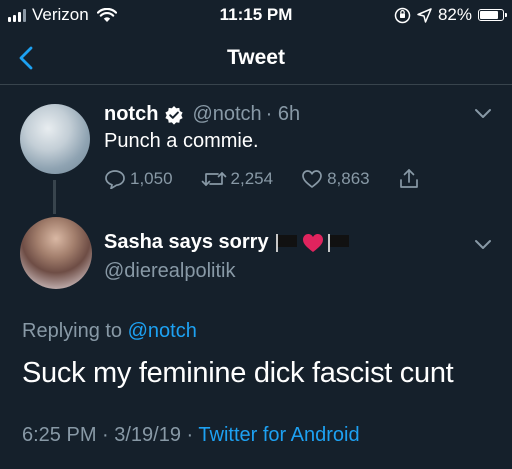 The height and width of the screenshot is (469, 512). What do you see at coordinates (283, 114) in the screenshot?
I see `tweet-age: · 6h` at bounding box center [283, 114].